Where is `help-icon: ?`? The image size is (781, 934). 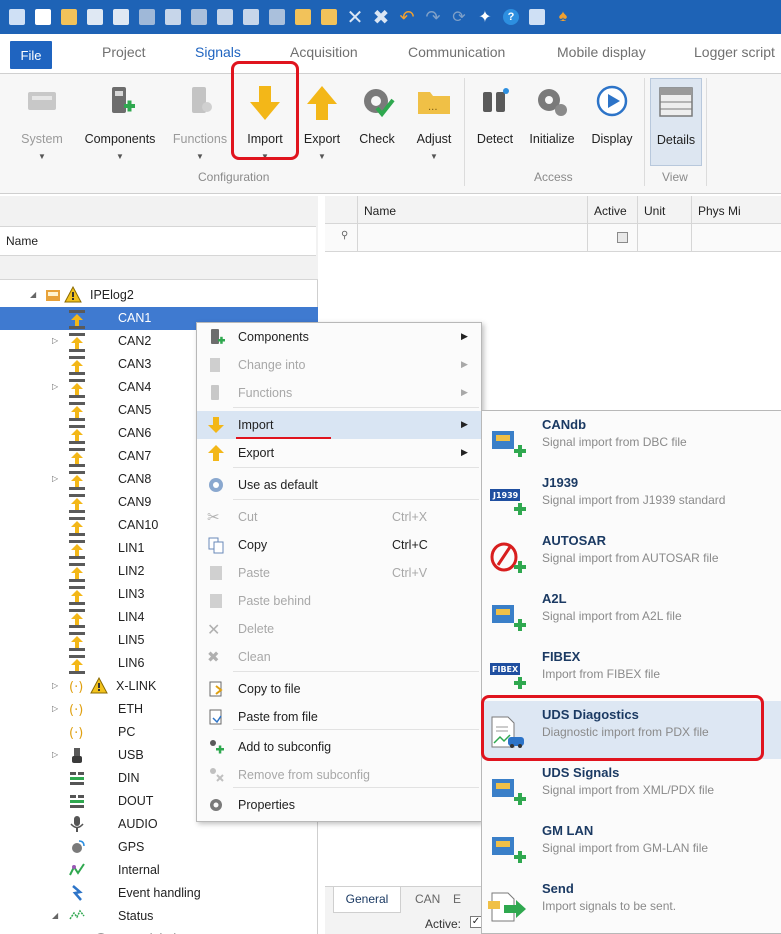 help-icon: ? is located at coordinates (511, 17).